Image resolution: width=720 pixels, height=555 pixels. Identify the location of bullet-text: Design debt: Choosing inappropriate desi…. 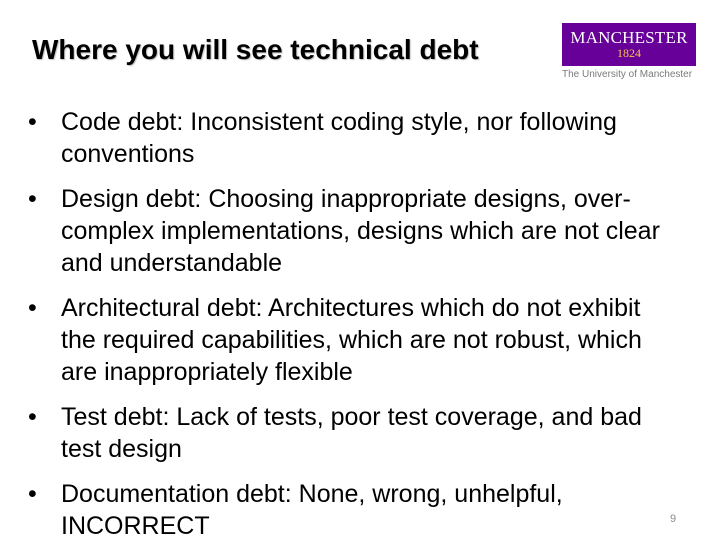
(360, 231).